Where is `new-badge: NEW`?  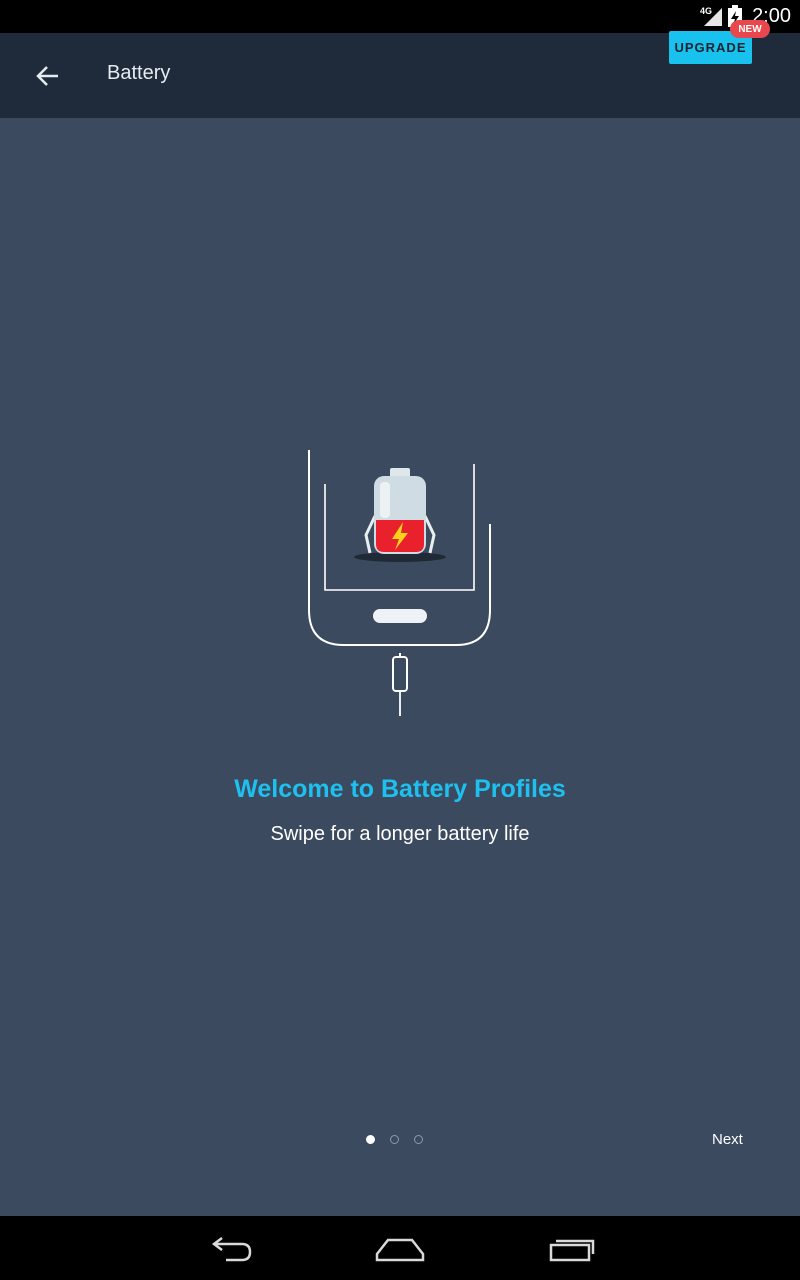 new-badge: NEW is located at coordinates (750, 29).